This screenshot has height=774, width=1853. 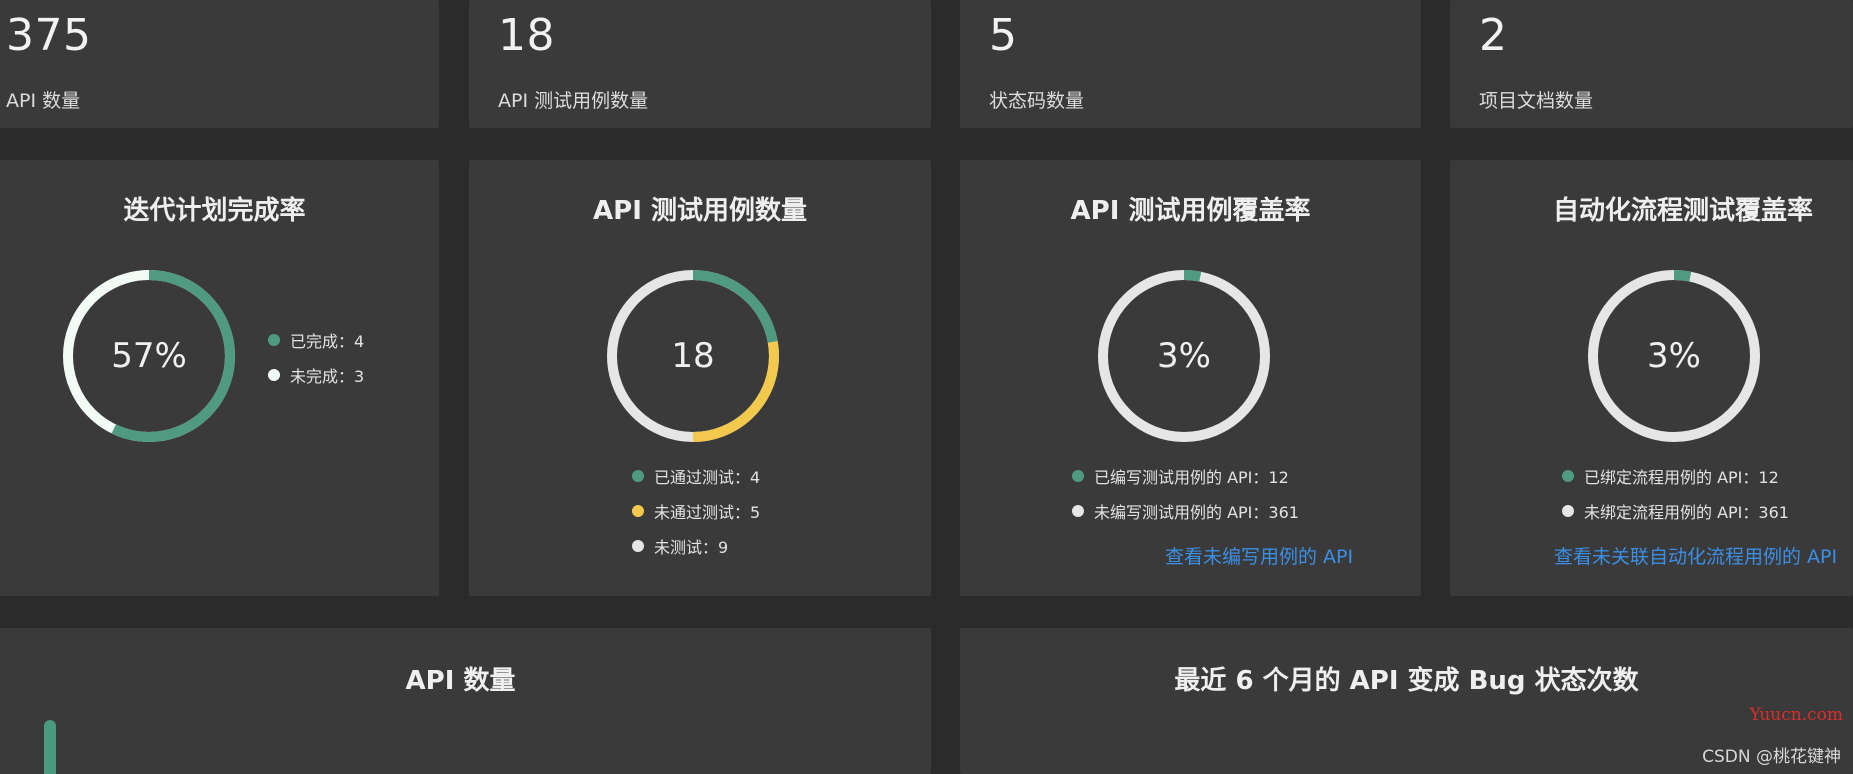 I want to click on legend-item-bound: 已绑定流程用例的 API：12, so click(x=1670, y=476).